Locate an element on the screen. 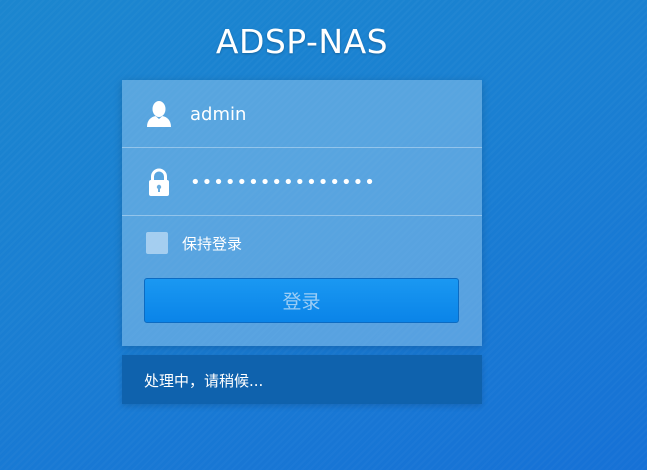 The image size is (647, 470). password-row is located at coordinates (302, 182).